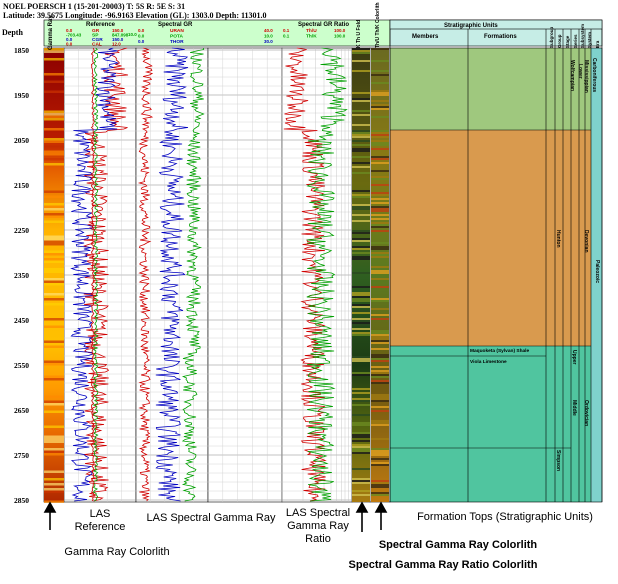 The image size is (618, 584). Describe the element at coordinates (488, 362) in the screenshot. I see `strat-unit-formation: Viola Limestone` at that location.